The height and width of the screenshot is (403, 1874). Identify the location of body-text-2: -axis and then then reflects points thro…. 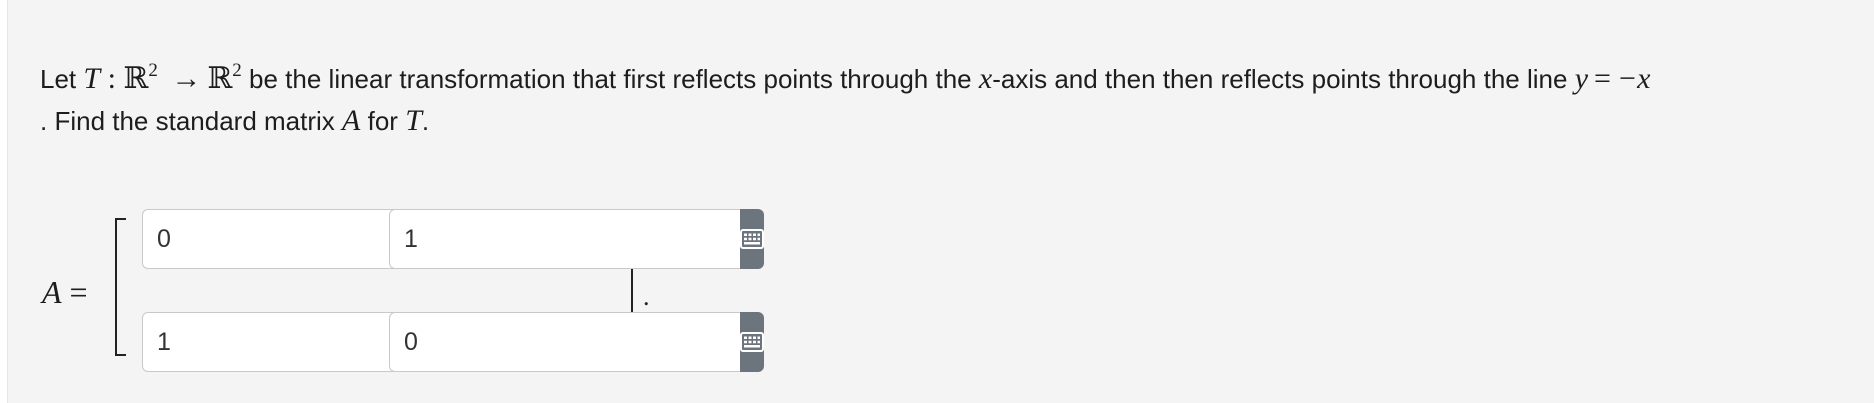
(1280, 79).